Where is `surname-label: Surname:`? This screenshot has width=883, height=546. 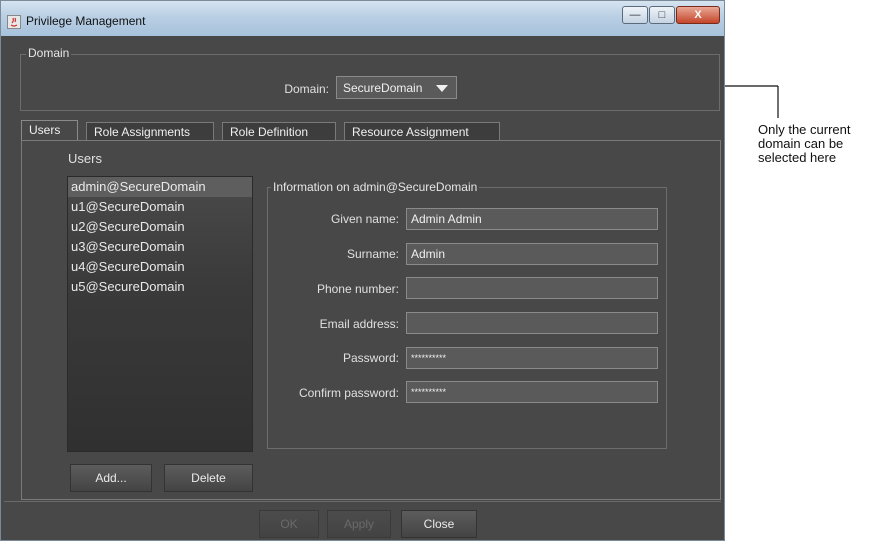 surname-label: Surname: is located at coordinates (372, 254).